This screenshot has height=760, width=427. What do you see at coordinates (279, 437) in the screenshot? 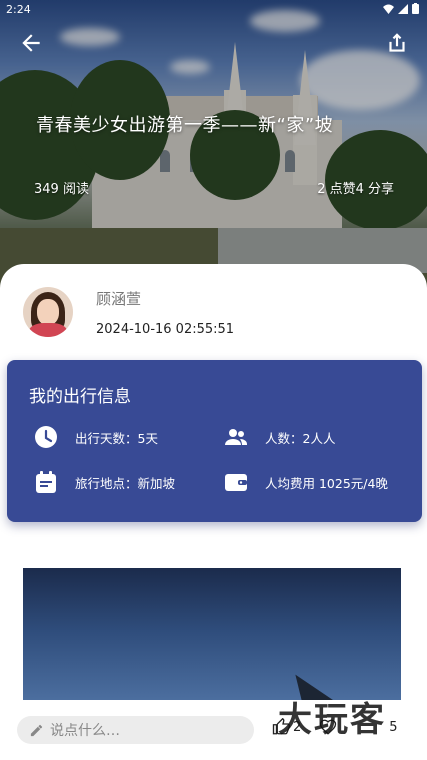
I see `trip-people: 人数：2人人` at bounding box center [279, 437].